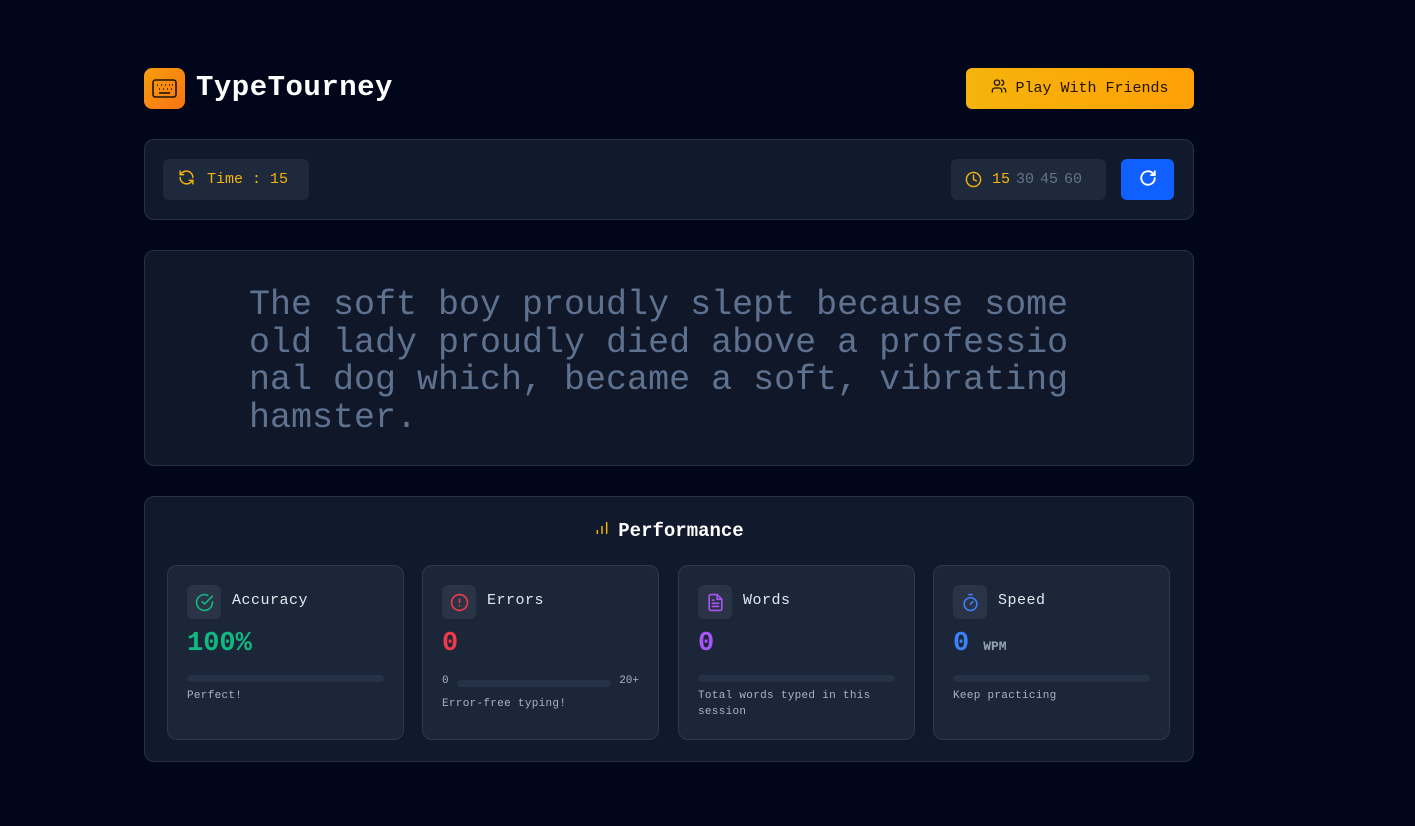 This screenshot has height=826, width=1415. Describe the element at coordinates (445, 681) in the screenshot. I see `errors-scale-min: 0` at that location.